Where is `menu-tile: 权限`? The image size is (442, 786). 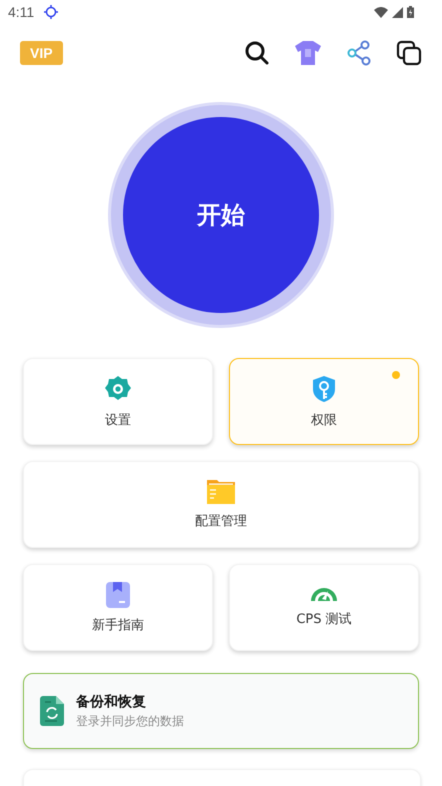
menu-tile: 权限 is located at coordinates (324, 401).